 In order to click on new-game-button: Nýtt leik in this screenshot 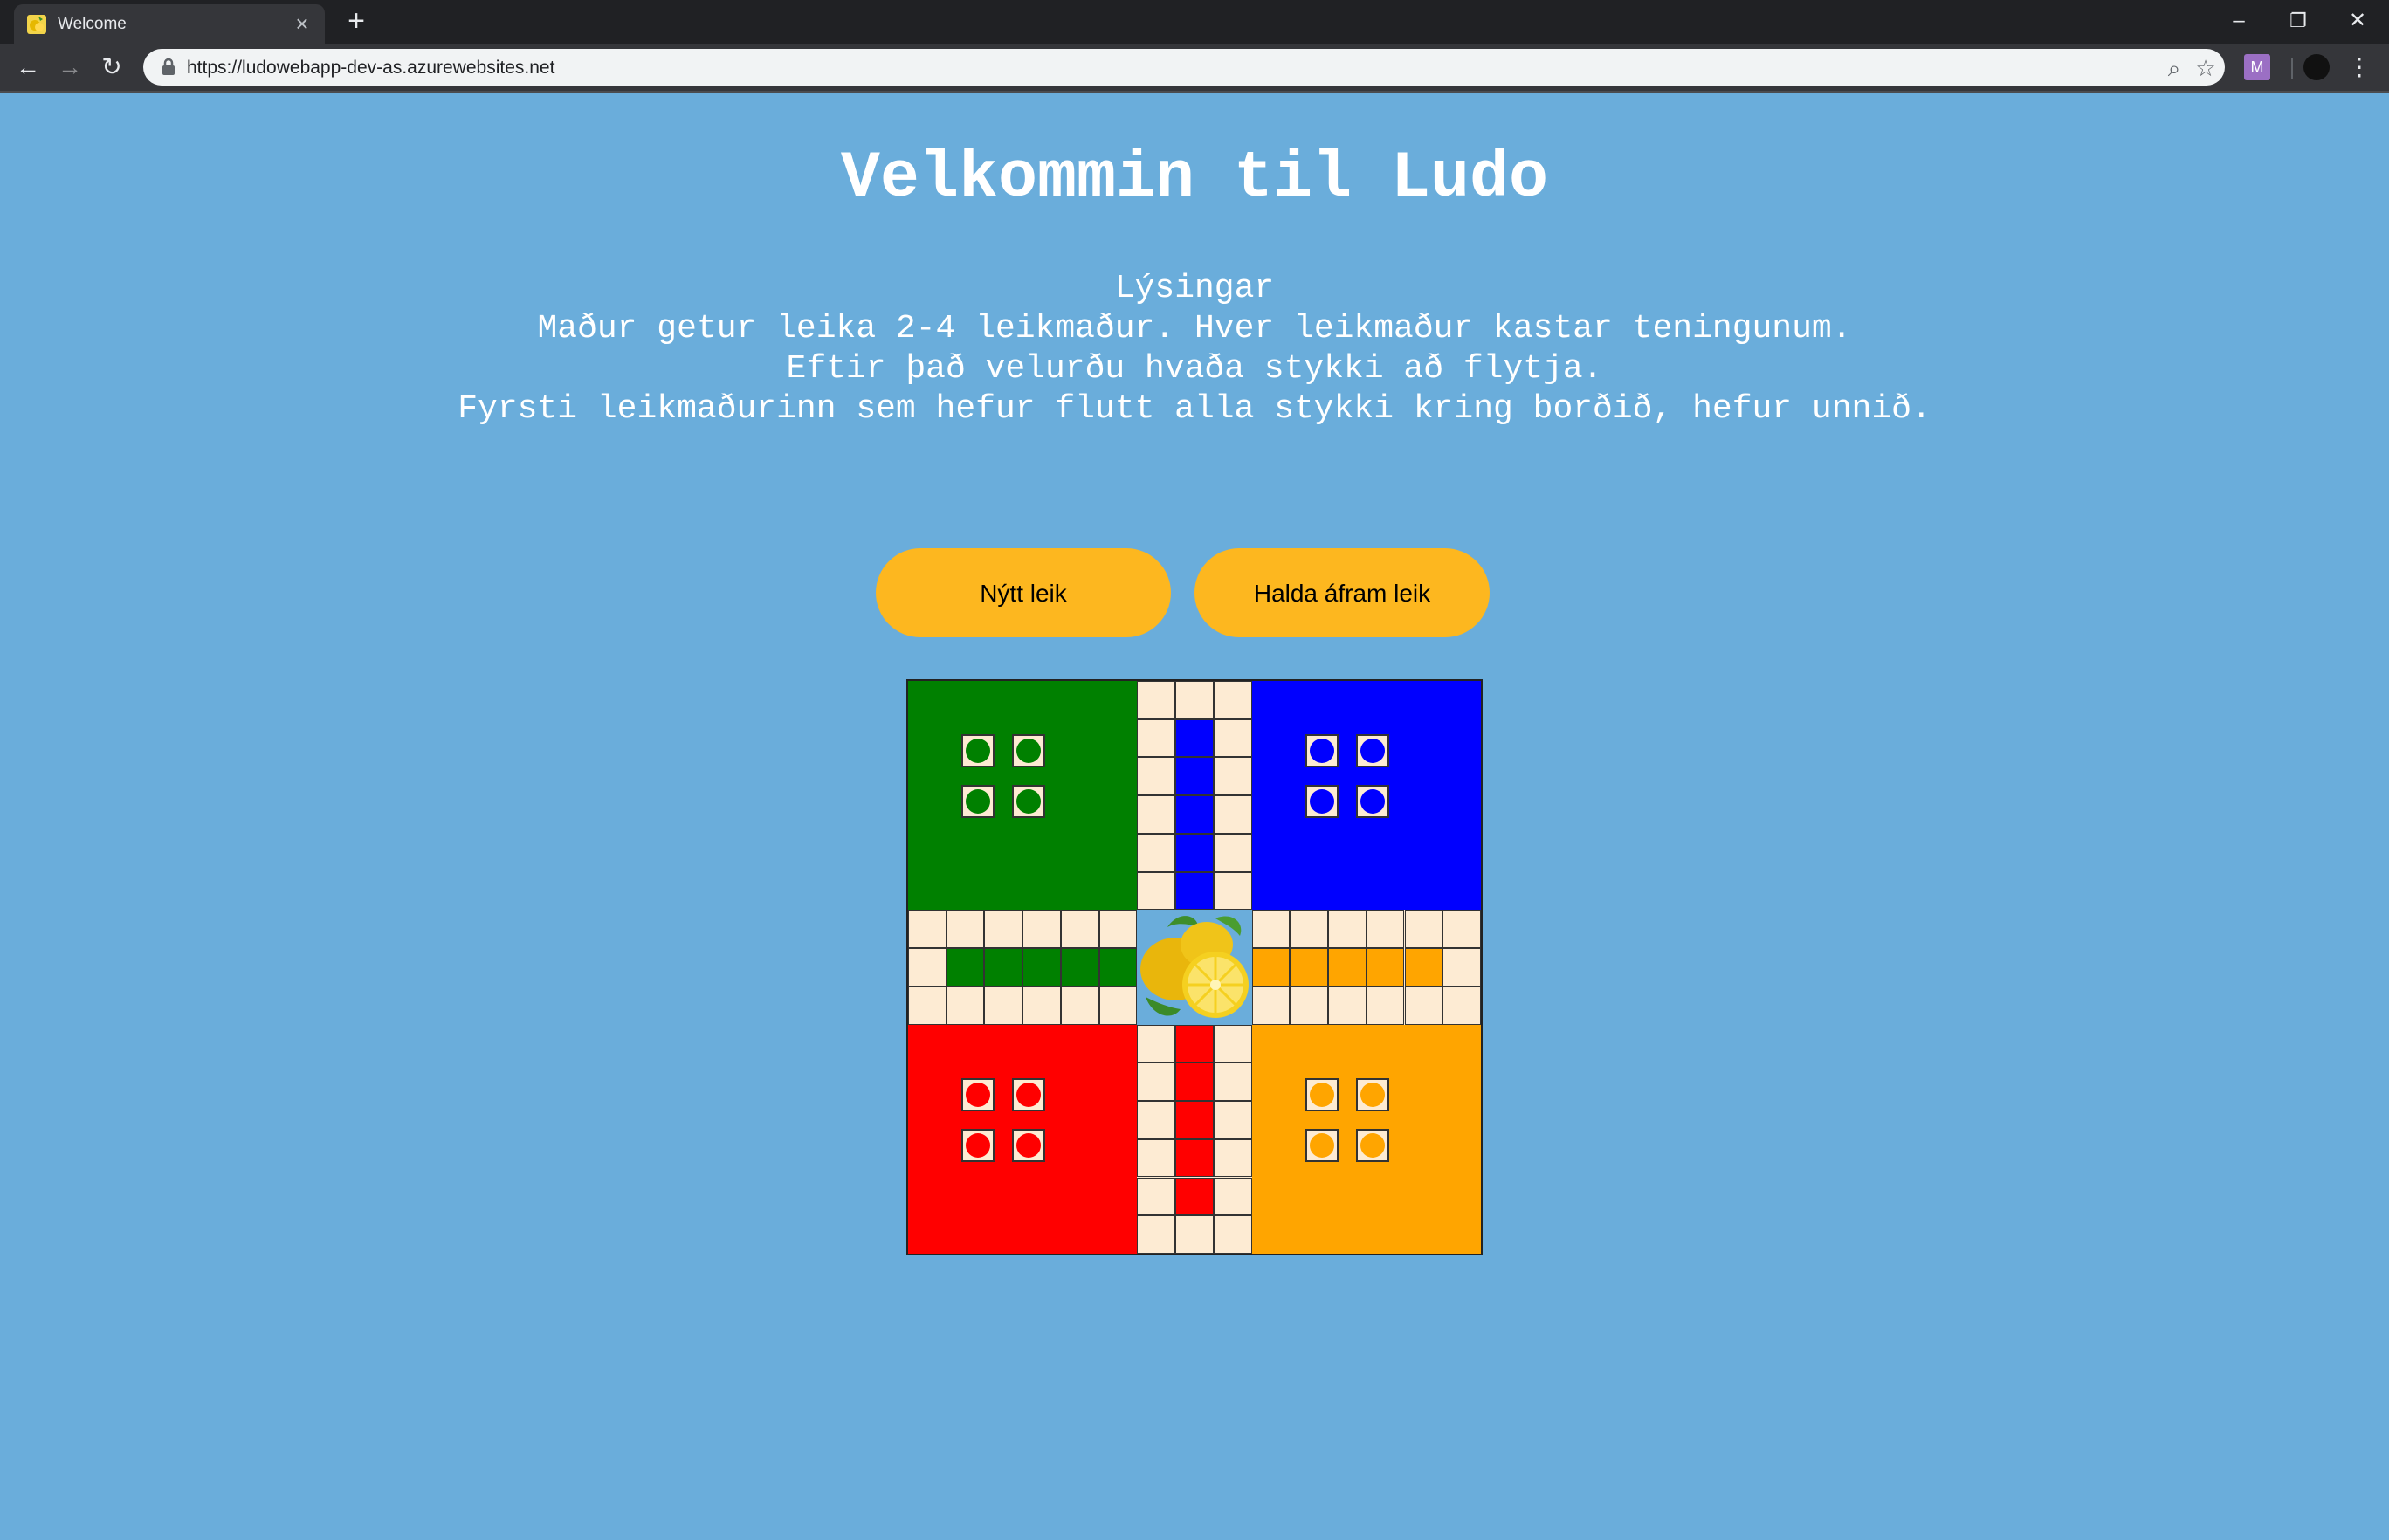, I will do `click(1023, 593)`.